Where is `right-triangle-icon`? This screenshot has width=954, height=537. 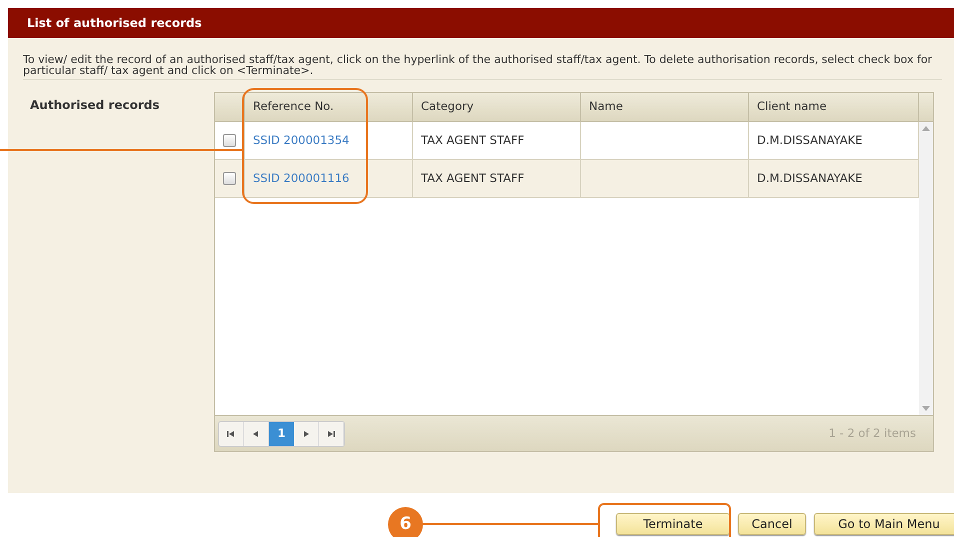
right-triangle-icon is located at coordinates (306, 434).